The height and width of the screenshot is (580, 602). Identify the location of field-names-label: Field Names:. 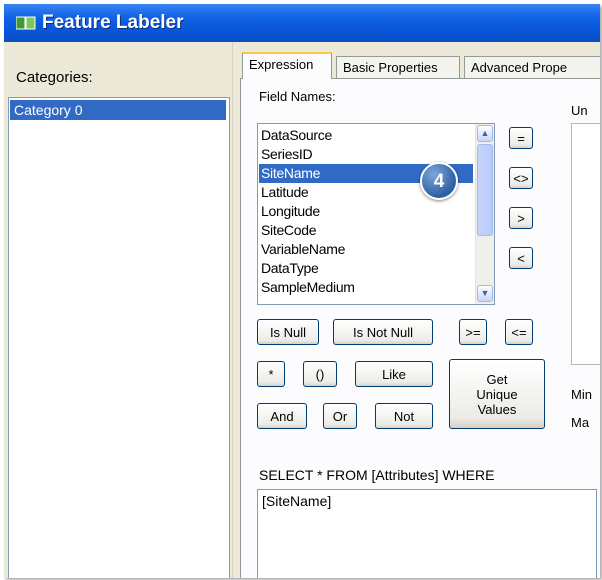
(297, 96).